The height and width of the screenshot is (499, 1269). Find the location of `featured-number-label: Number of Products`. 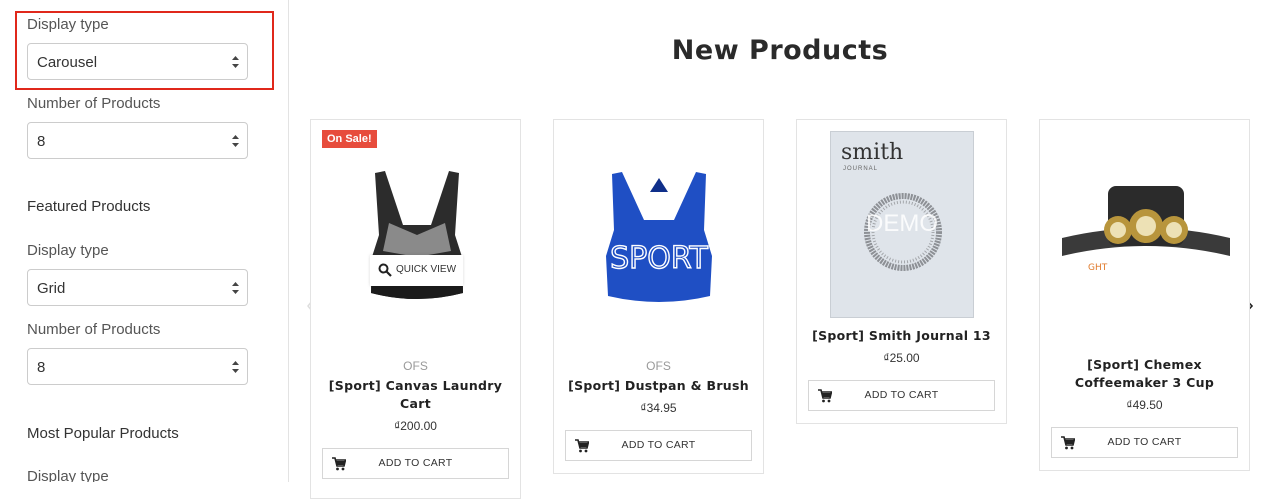

featured-number-label: Number of Products is located at coordinates (94, 329).